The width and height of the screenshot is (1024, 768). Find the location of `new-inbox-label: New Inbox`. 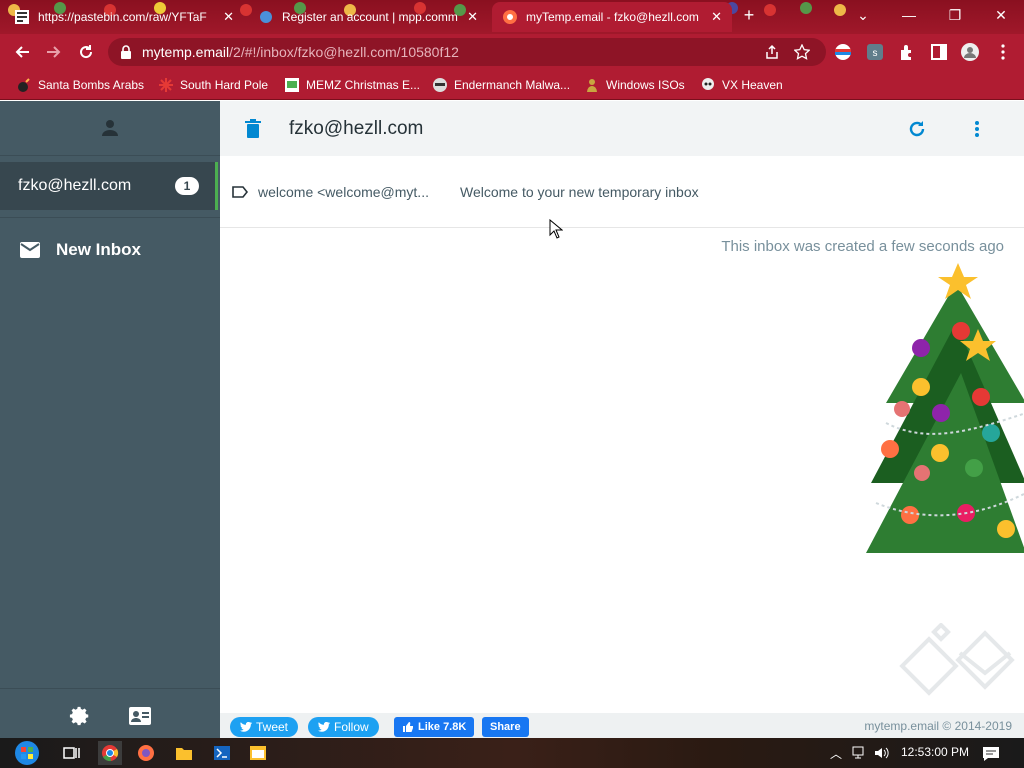

new-inbox-label: New Inbox is located at coordinates (99, 249).